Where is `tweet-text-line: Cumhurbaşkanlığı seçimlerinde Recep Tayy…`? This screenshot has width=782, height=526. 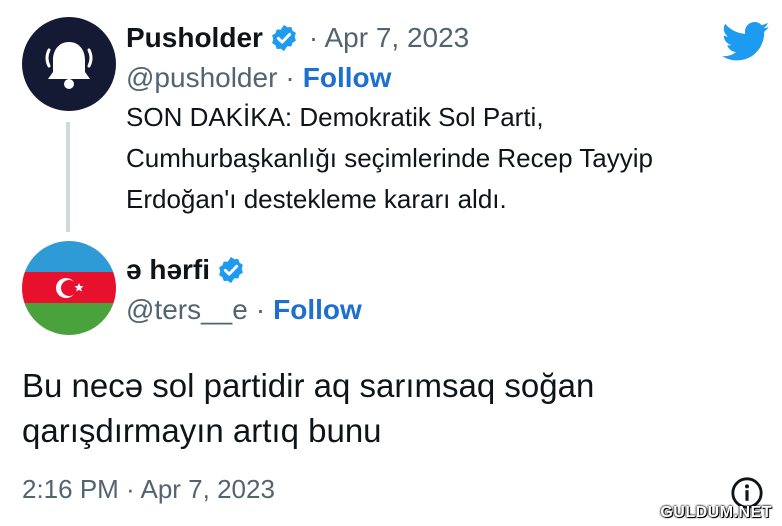 tweet-text-line: Cumhurbaşkanlığı seçimlerinde Recep Tayy… is located at coordinates (389, 158).